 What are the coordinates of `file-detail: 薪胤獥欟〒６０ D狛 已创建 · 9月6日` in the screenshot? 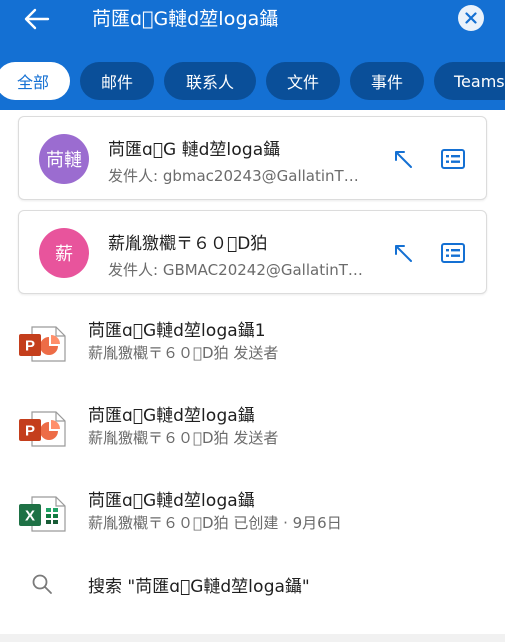 It's located at (215, 523).